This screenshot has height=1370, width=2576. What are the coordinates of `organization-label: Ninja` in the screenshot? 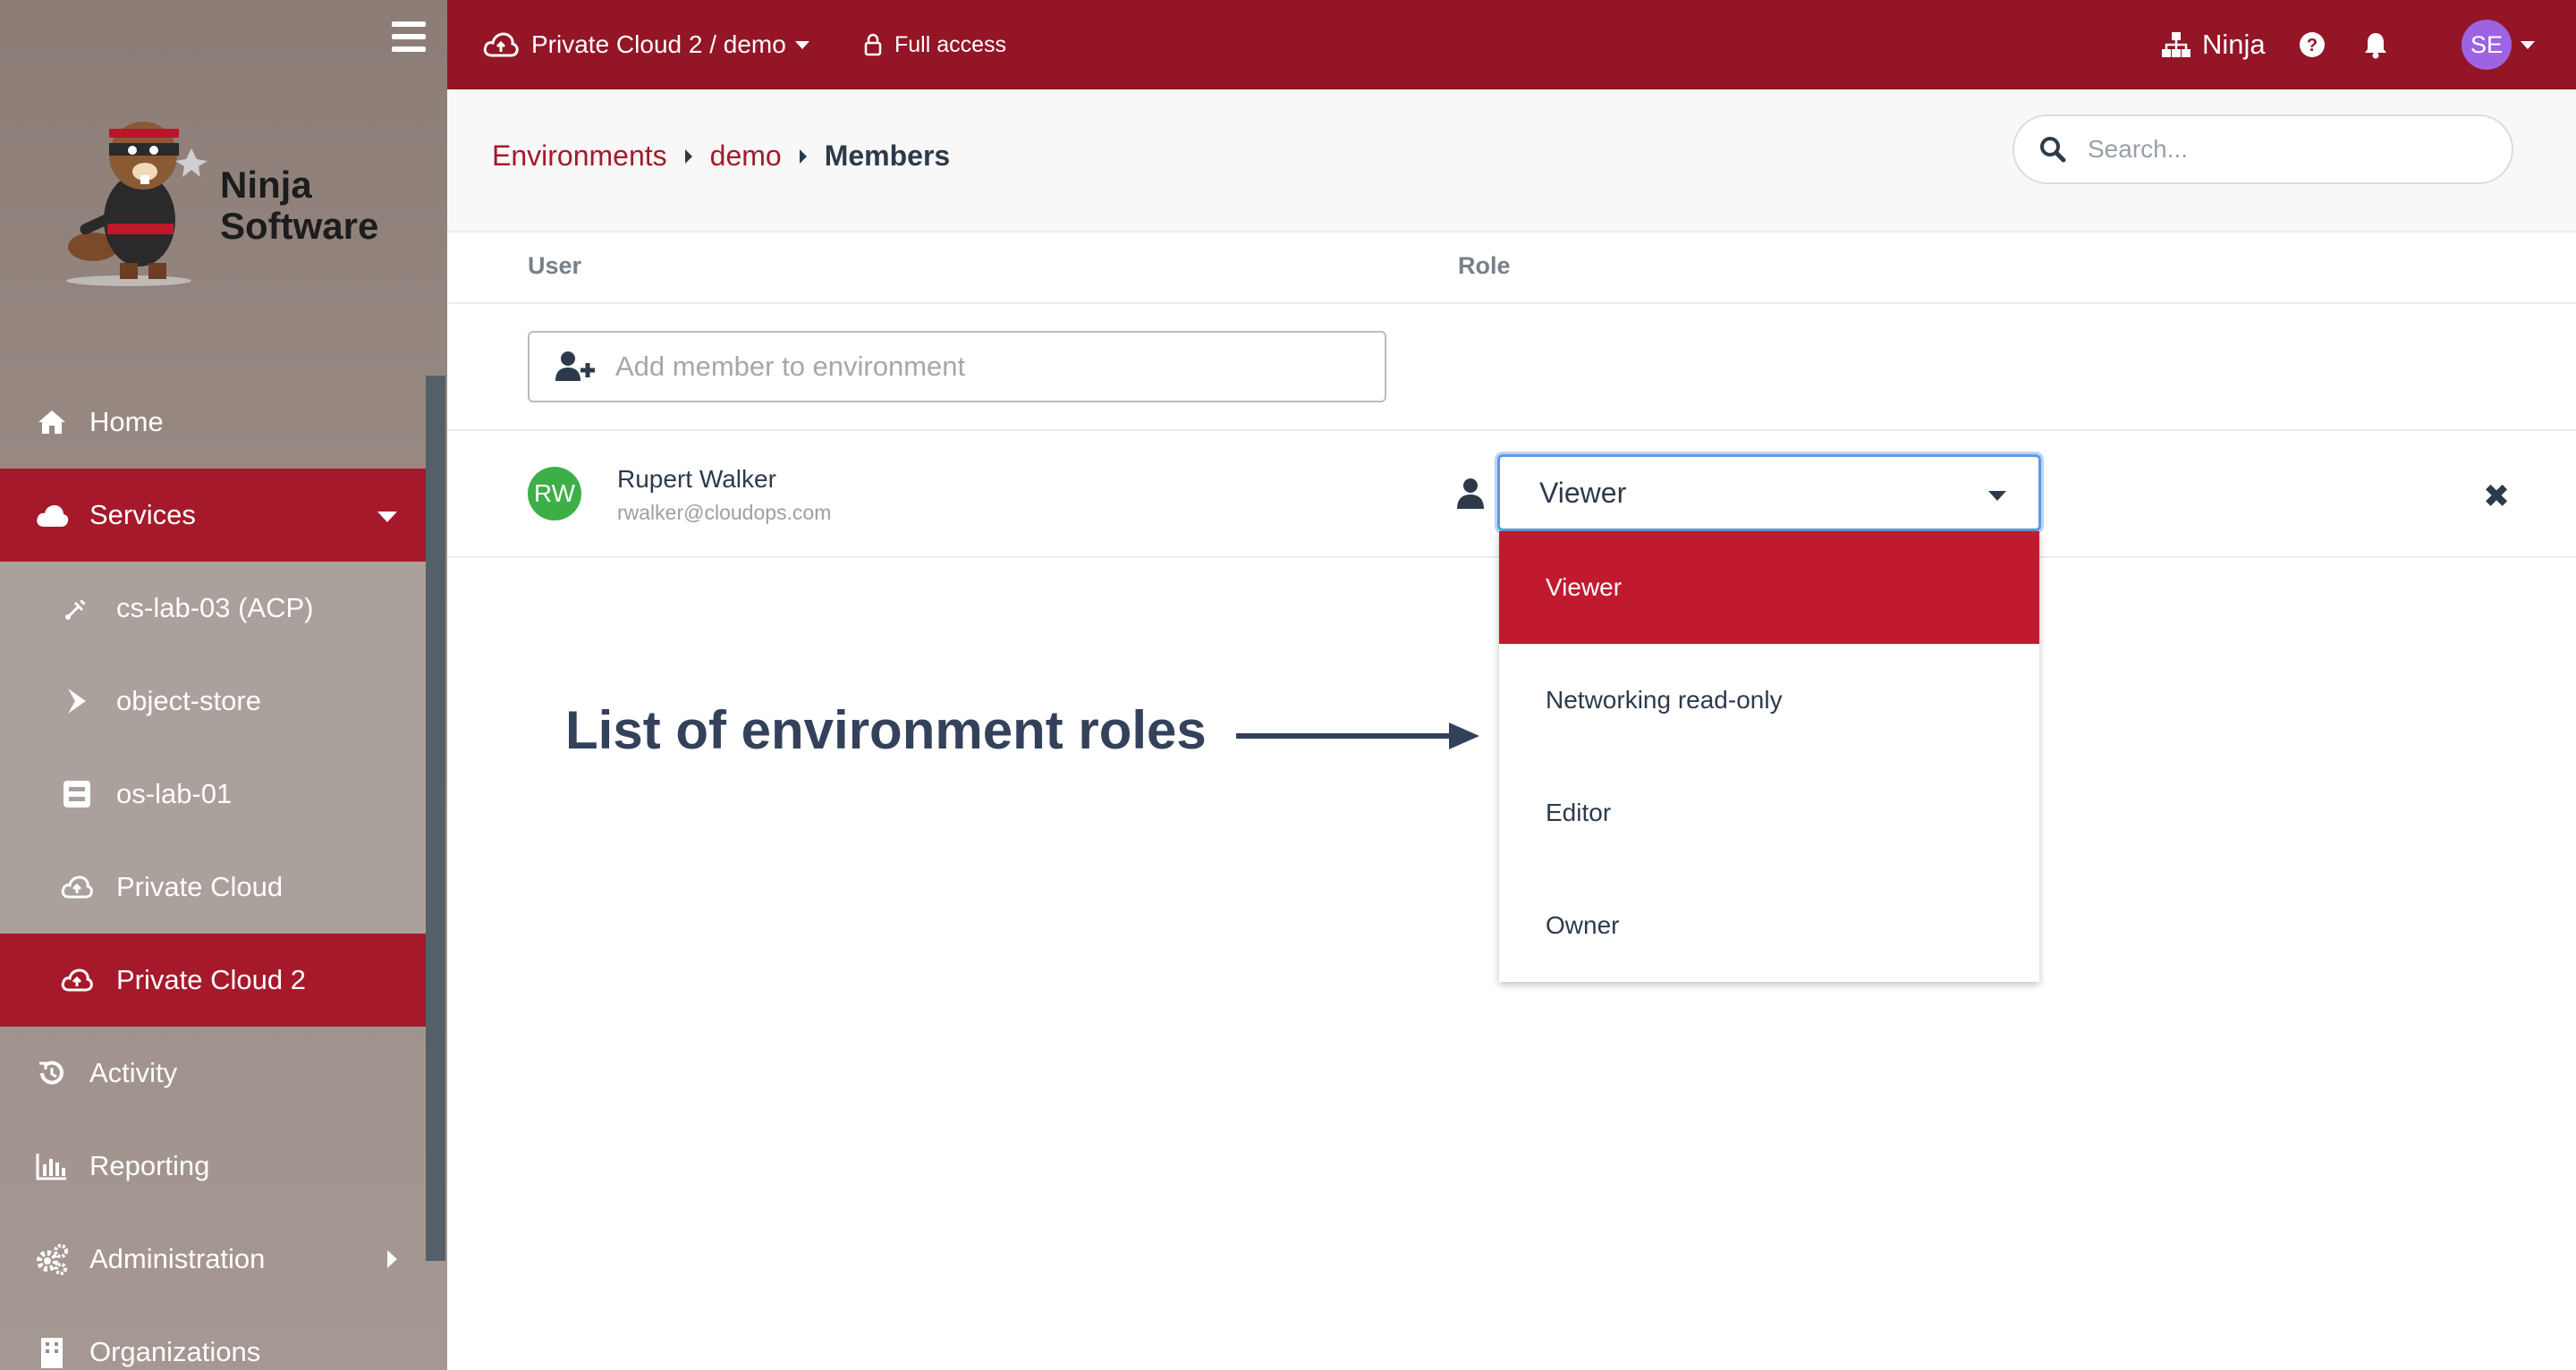 It's located at (2234, 44).